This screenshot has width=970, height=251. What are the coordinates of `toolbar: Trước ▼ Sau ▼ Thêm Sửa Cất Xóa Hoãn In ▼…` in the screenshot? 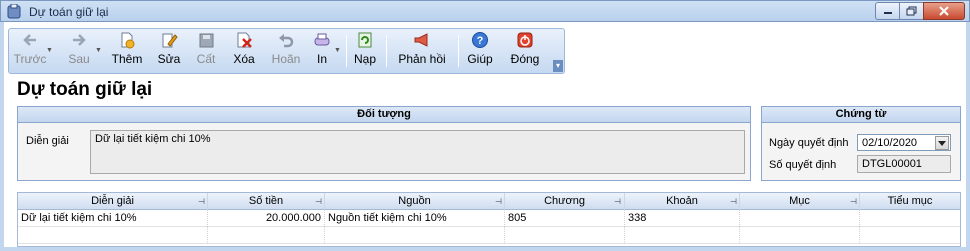 It's located at (286, 51).